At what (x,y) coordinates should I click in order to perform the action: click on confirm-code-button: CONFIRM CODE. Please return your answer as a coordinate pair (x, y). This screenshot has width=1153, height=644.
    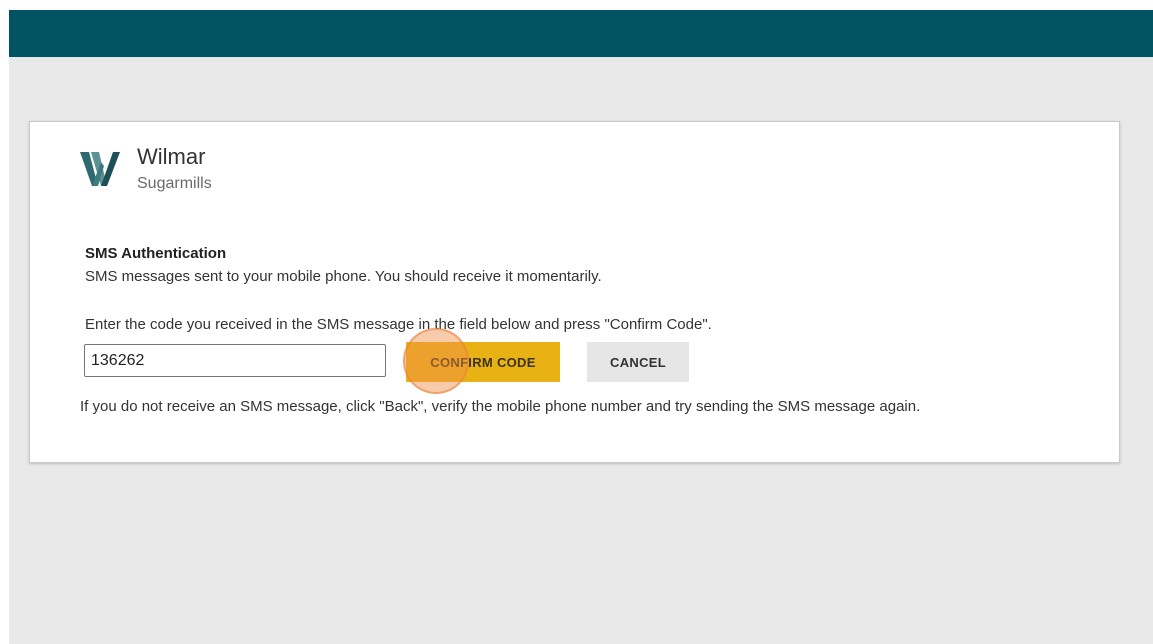
    Looking at the image, I should click on (483, 362).